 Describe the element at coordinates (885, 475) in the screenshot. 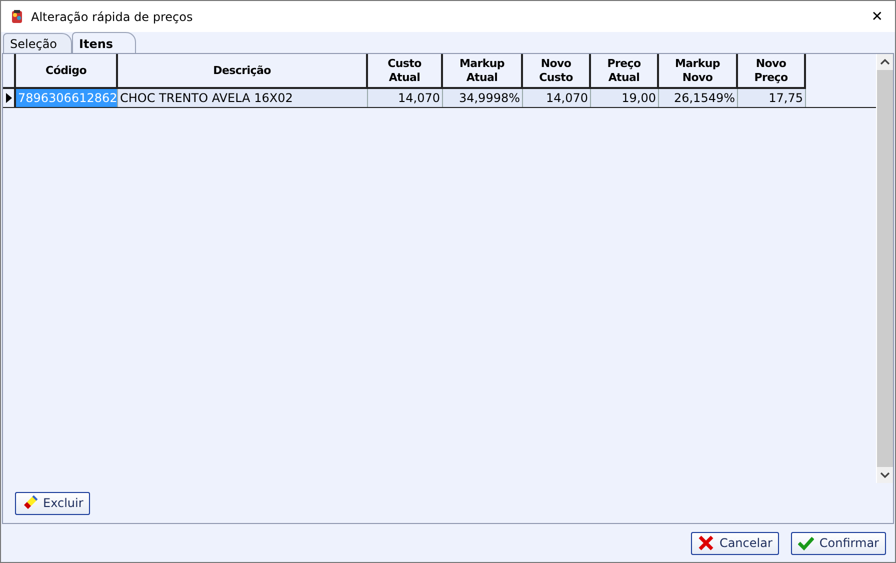

I see `scroll-down-icon` at that location.